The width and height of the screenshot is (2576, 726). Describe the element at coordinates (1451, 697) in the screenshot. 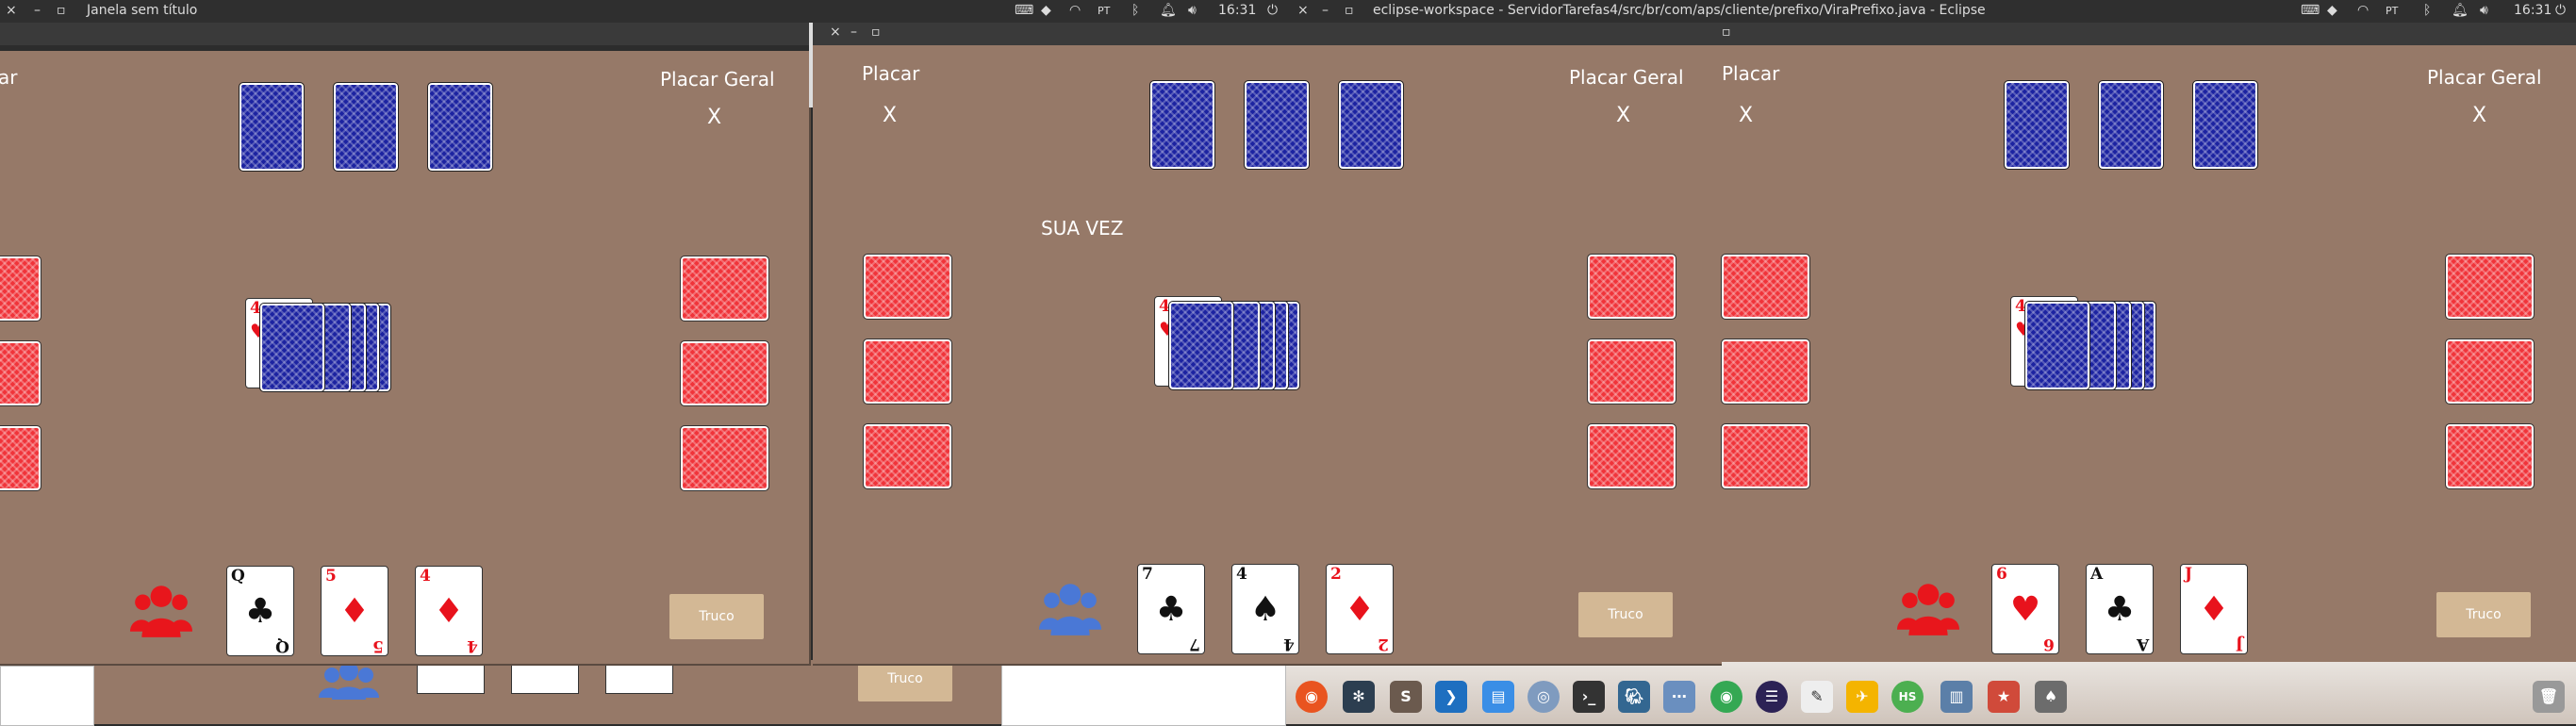

I see `vscode-icon: ❯` at that location.